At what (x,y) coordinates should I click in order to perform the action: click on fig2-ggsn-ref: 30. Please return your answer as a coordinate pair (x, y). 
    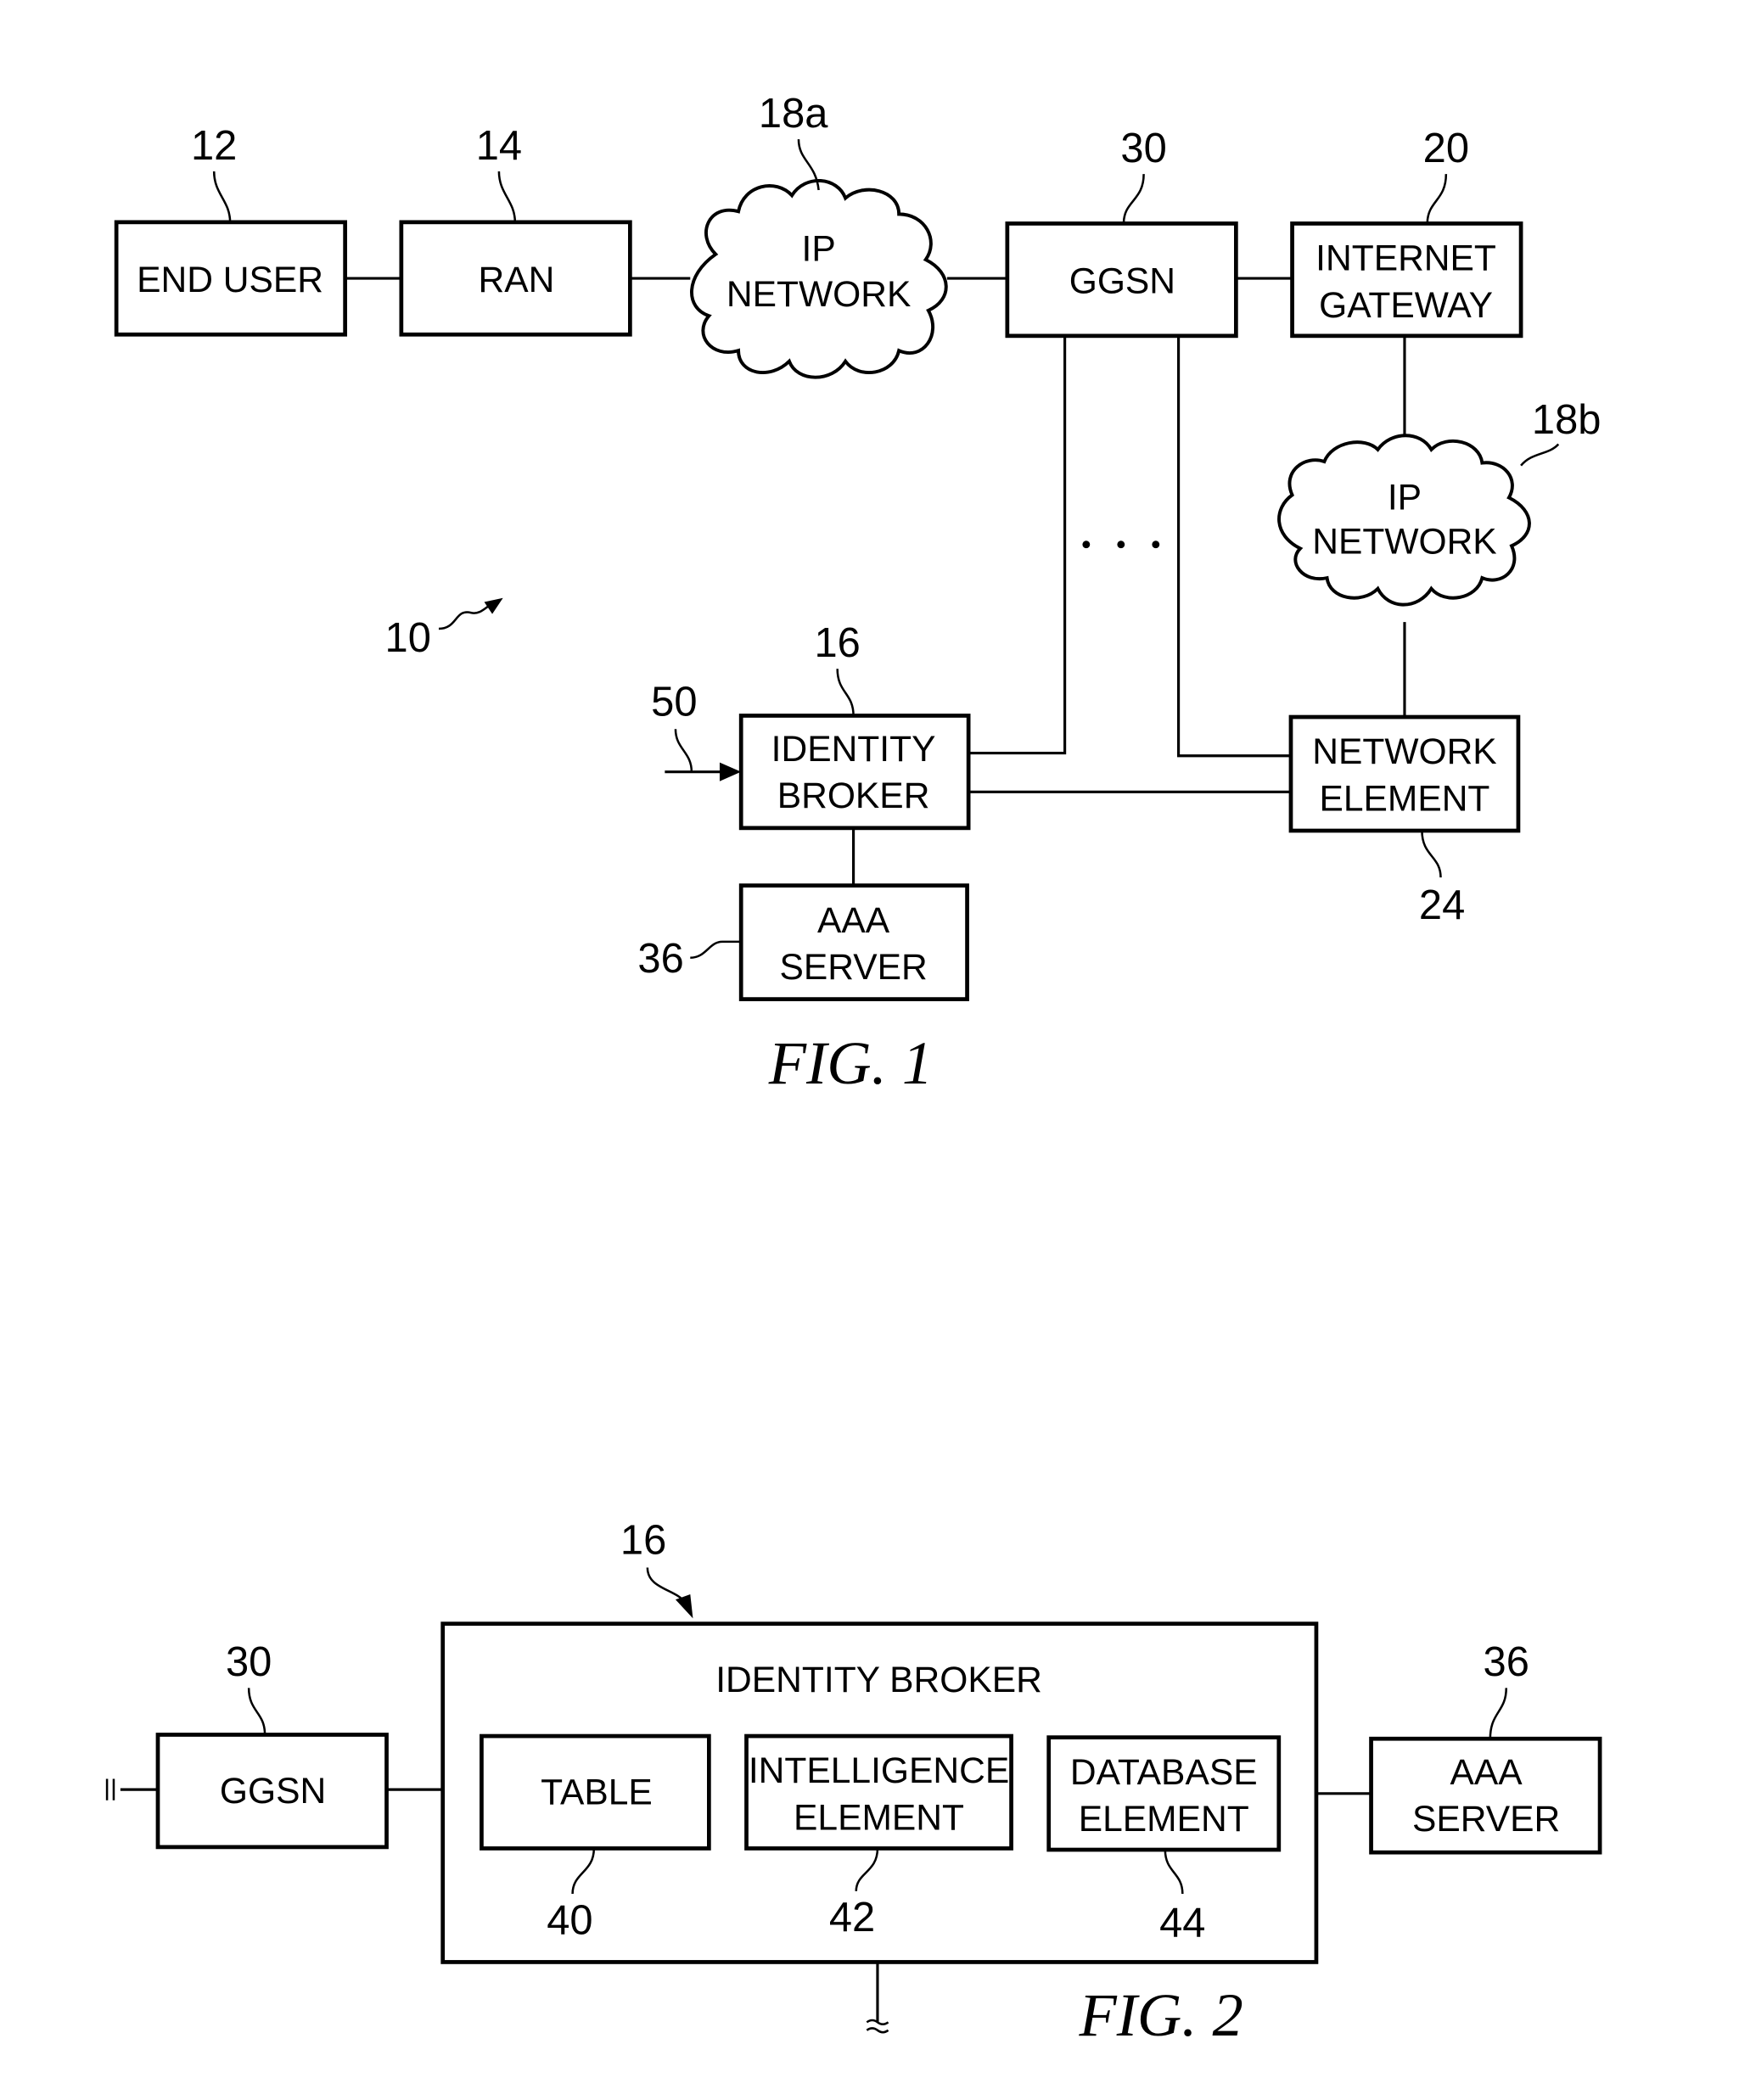
    Looking at the image, I should click on (249, 1662).